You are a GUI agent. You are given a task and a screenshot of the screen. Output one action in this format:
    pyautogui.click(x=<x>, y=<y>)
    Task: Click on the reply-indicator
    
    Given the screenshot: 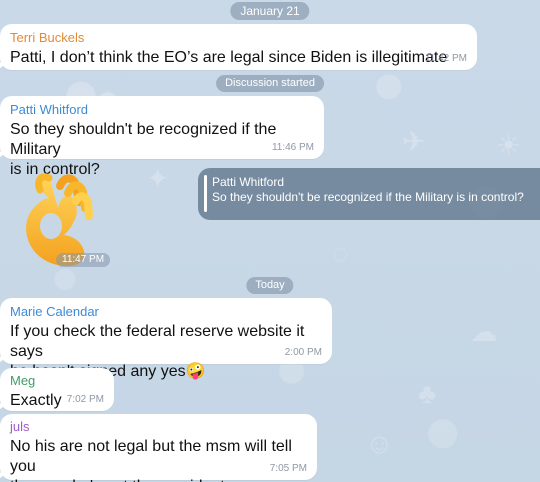 What is the action you would take?
    pyautogui.click(x=205, y=193)
    